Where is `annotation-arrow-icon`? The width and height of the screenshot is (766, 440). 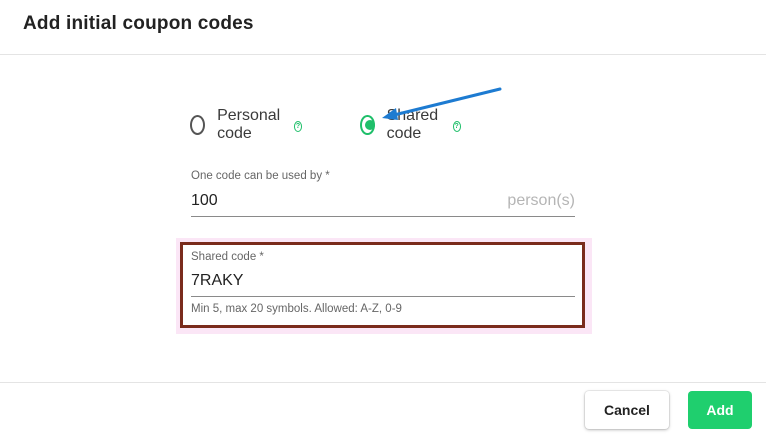
annotation-arrow-icon is located at coordinates (442, 103).